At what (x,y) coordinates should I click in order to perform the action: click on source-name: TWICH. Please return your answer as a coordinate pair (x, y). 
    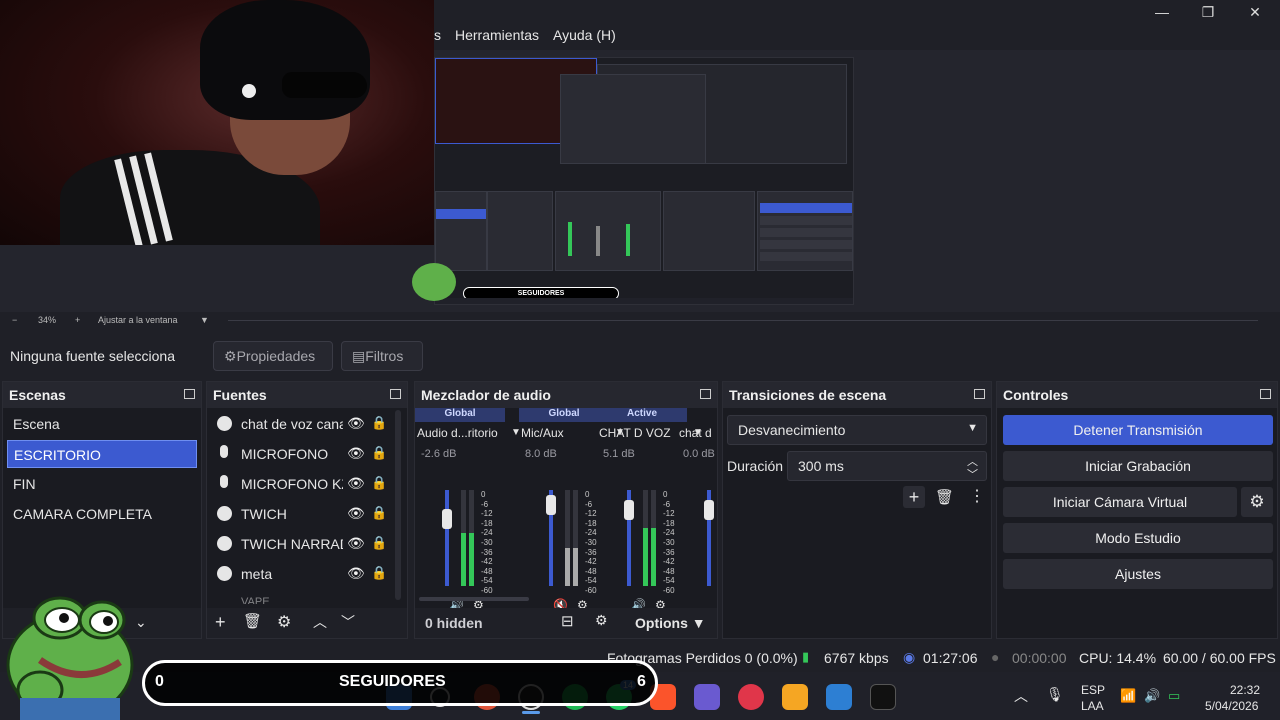
    Looking at the image, I should click on (264, 514).